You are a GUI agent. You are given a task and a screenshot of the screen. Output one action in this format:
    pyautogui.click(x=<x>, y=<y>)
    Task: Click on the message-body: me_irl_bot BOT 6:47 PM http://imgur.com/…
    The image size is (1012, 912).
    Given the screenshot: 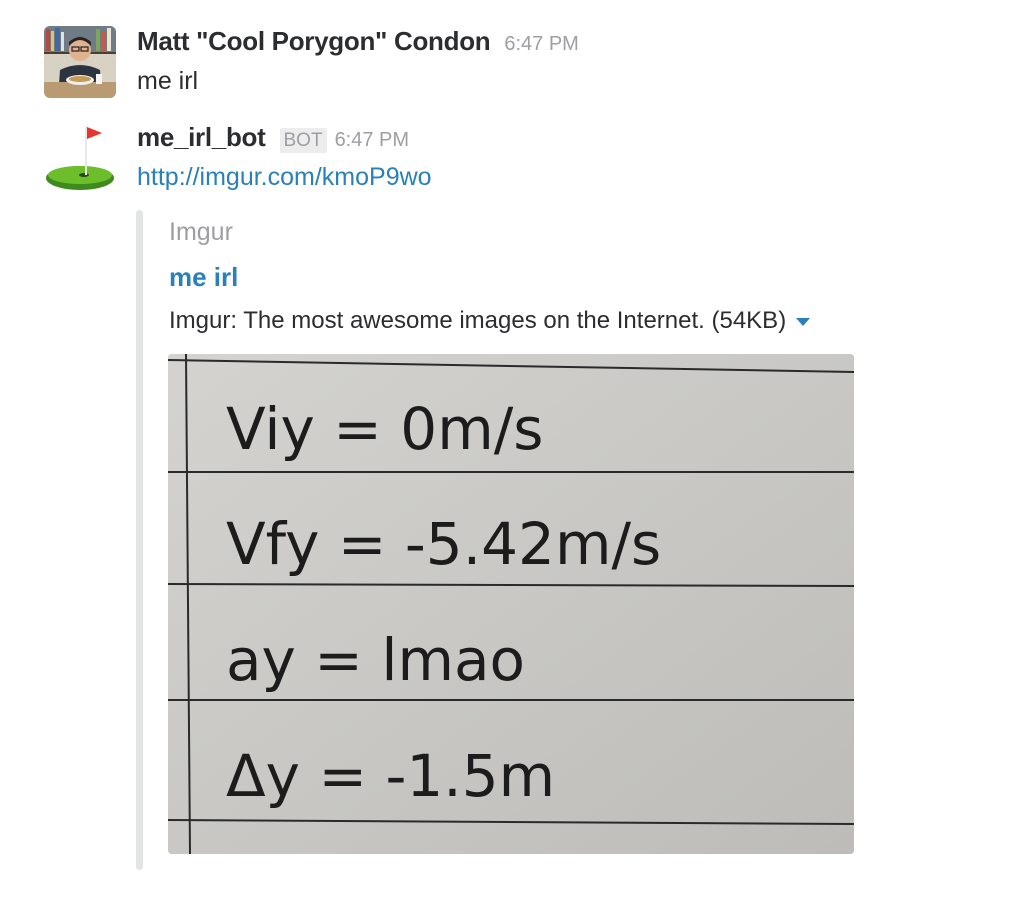 What is the action you would take?
    pyautogui.click(x=564, y=158)
    